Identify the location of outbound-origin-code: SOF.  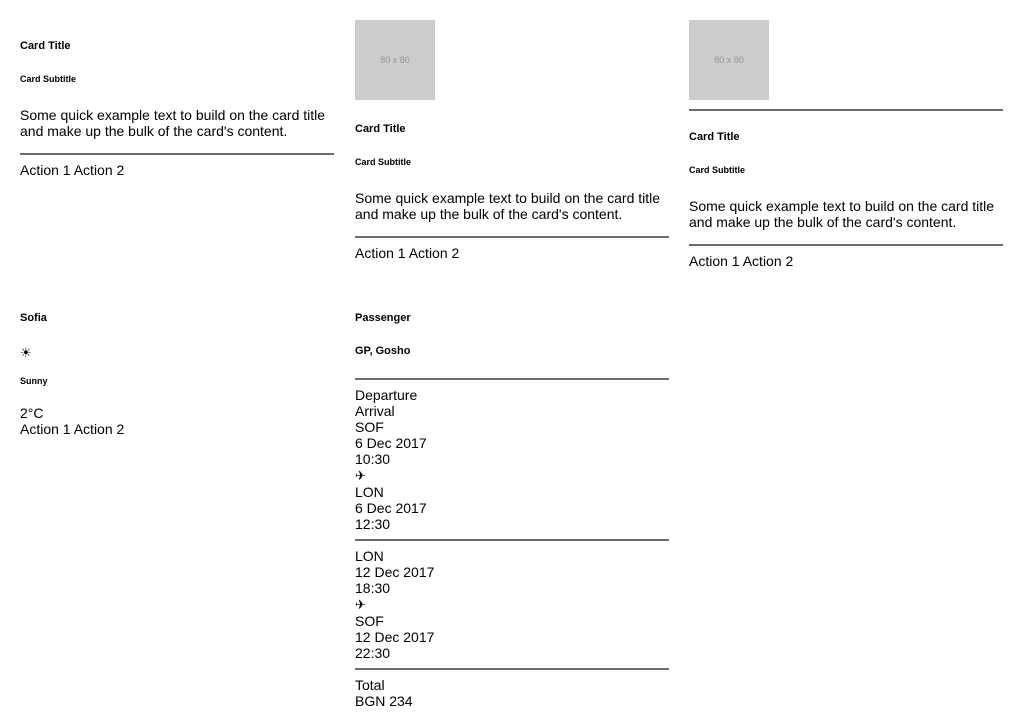
(369, 427).